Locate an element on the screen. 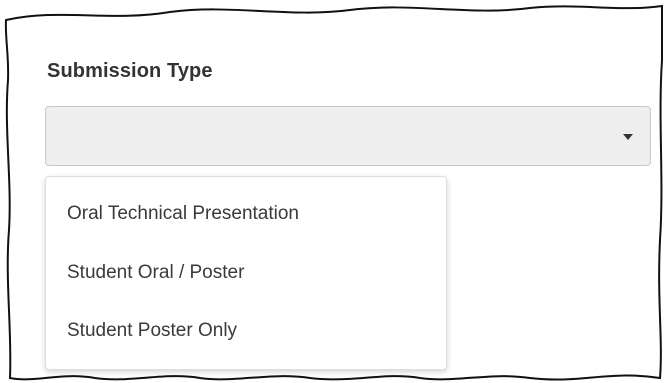  submission-type-select is located at coordinates (348, 136).